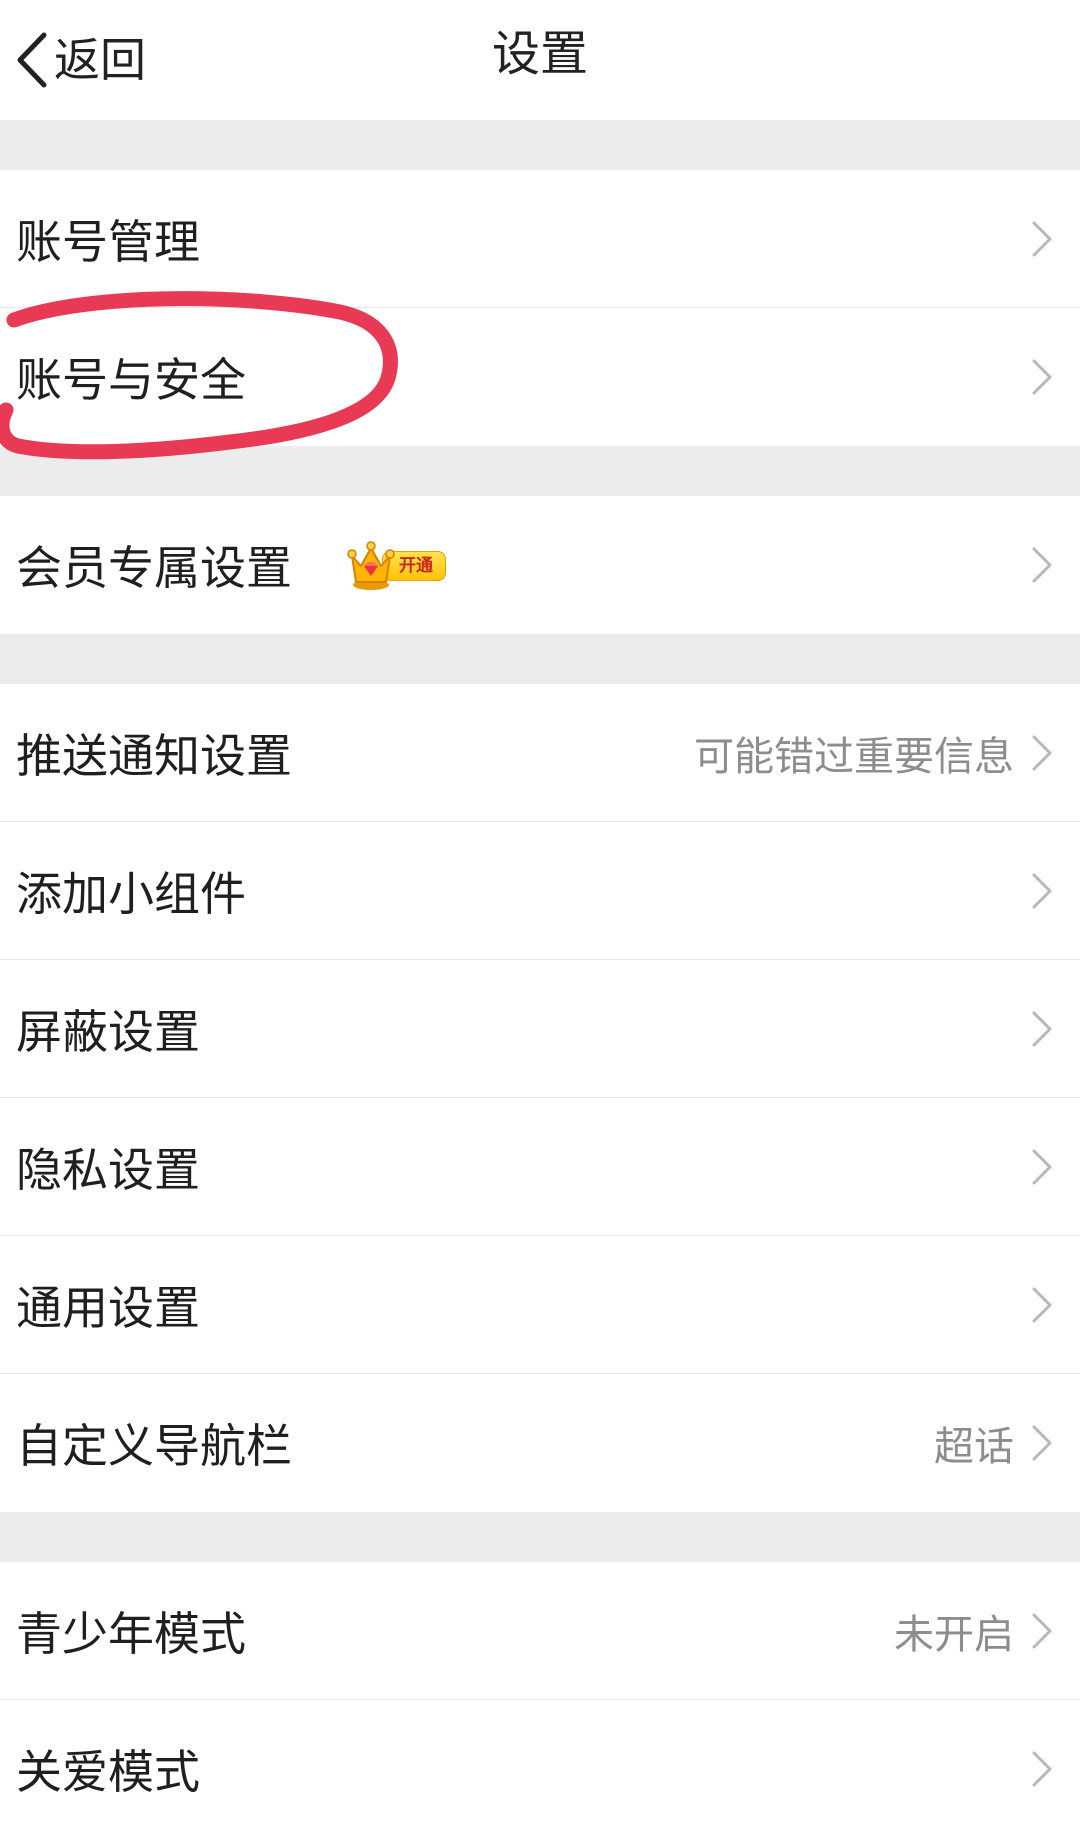  I want to click on settings-item-label: 关爱模式, so click(108, 1772).